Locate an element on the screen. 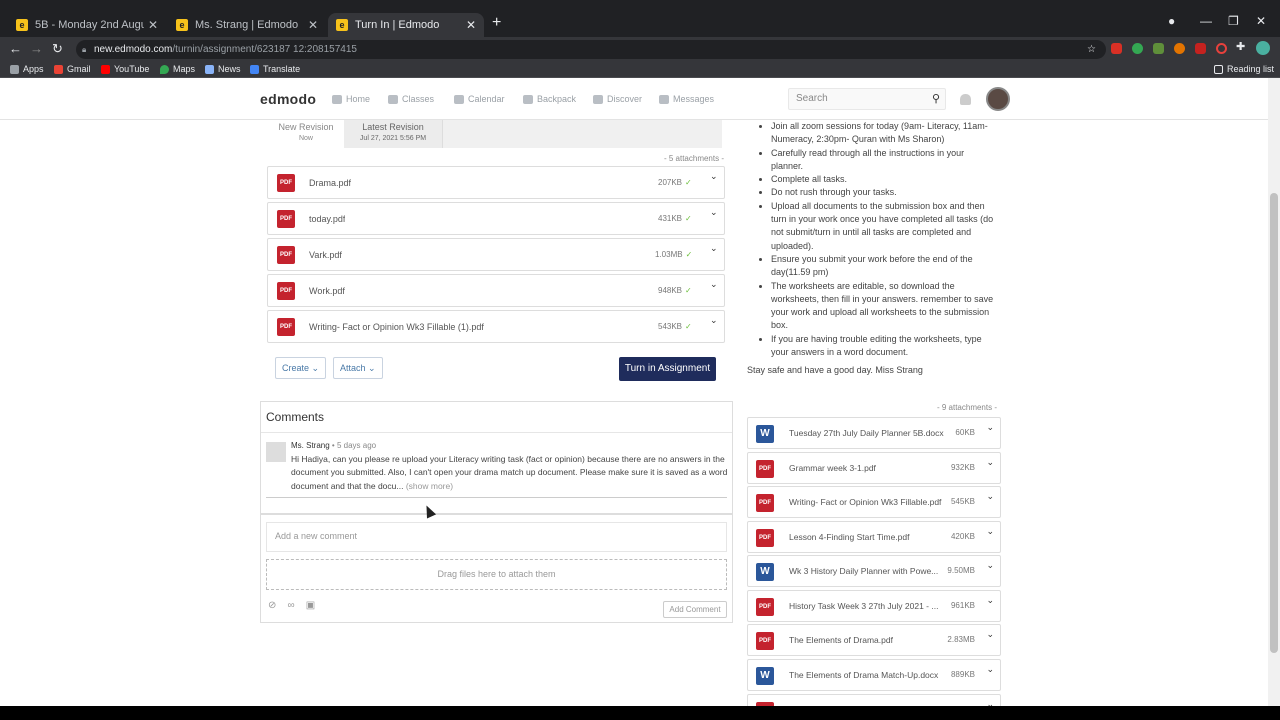 This screenshot has width=1280, height=720. close-window-icon: ✕ is located at coordinates (1261, 21).